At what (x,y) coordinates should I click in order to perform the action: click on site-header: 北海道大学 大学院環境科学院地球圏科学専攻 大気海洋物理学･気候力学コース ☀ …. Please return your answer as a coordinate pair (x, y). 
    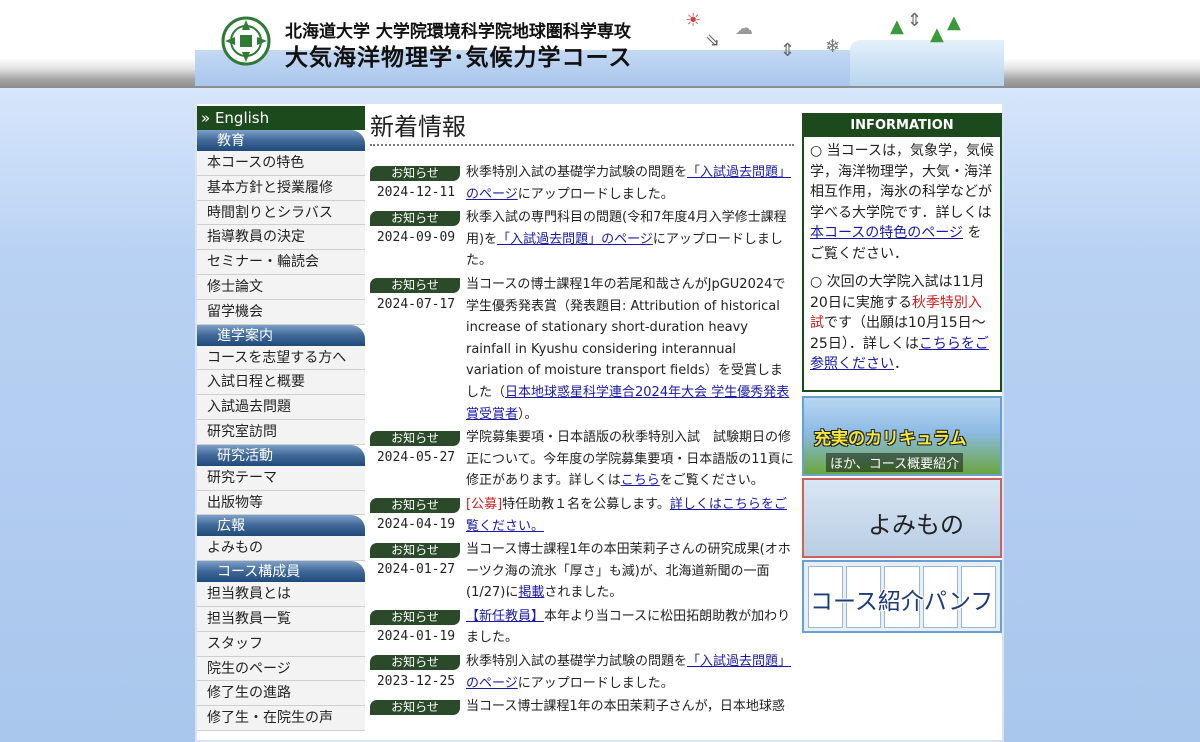
    Looking at the image, I should click on (599, 43).